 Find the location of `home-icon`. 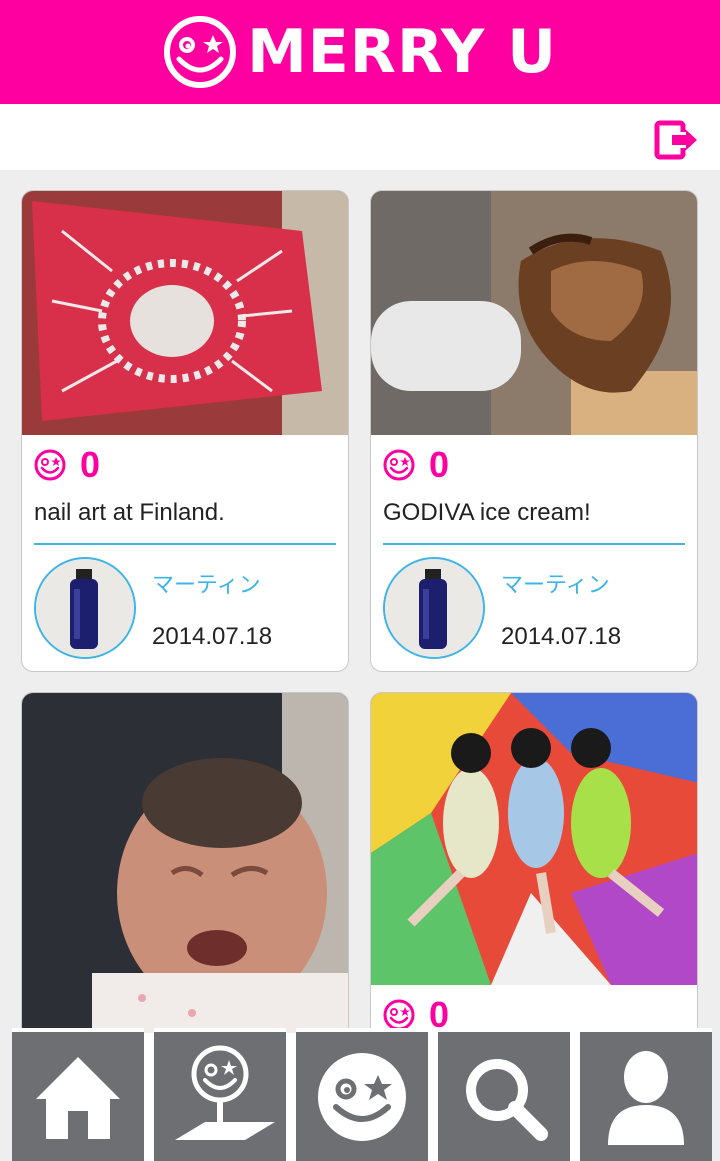

home-icon is located at coordinates (78, 1097).